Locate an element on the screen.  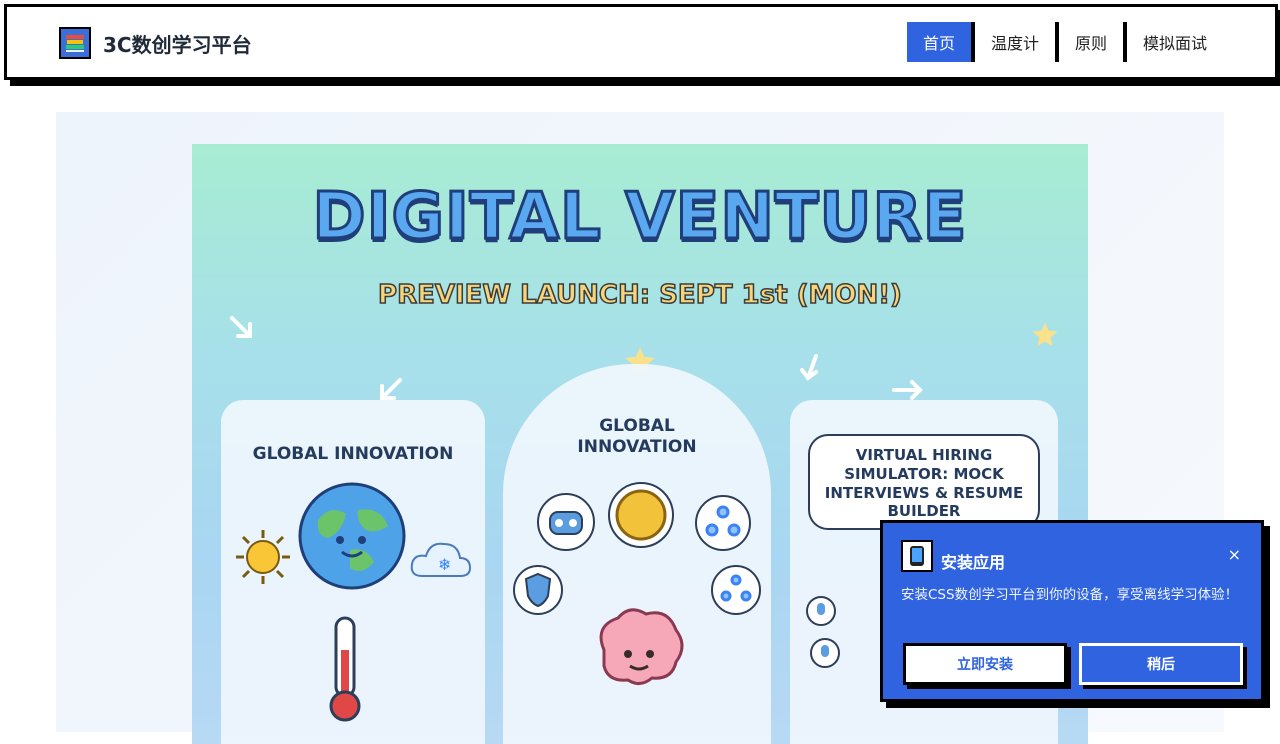
robot-icon is located at coordinates (566, 522).